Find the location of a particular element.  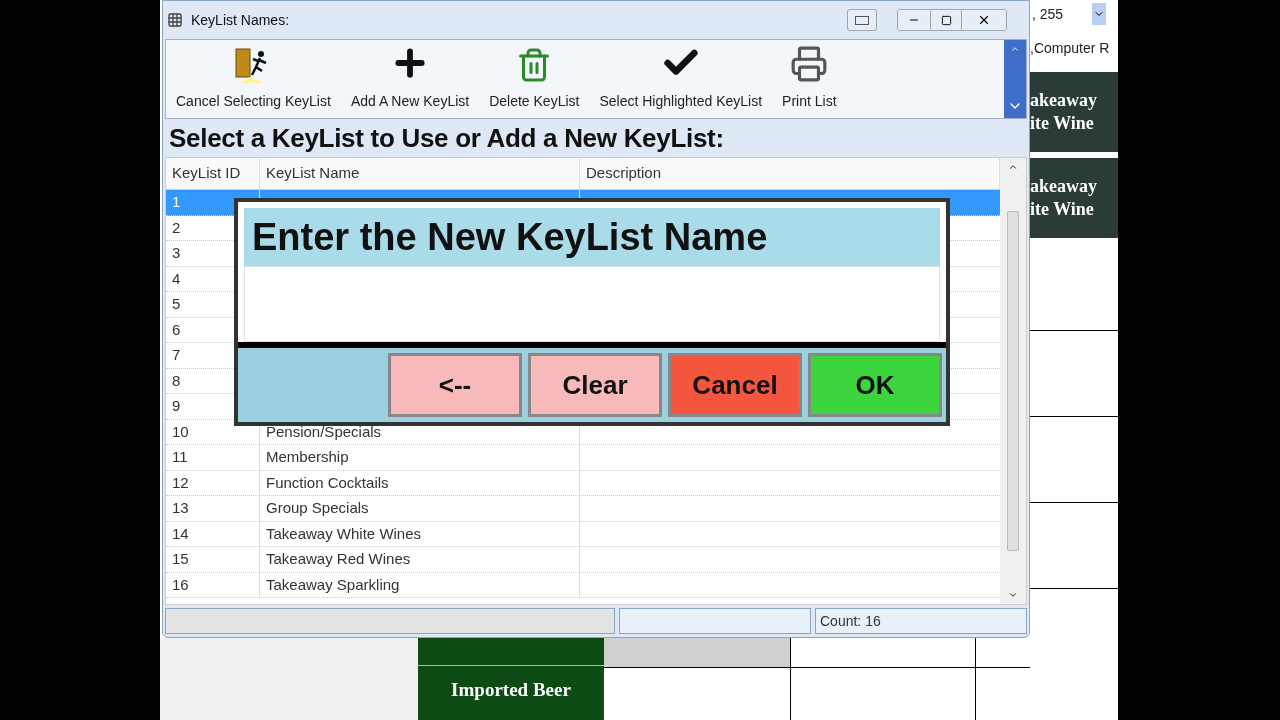

count-label: Count: 16 is located at coordinates (850, 621).